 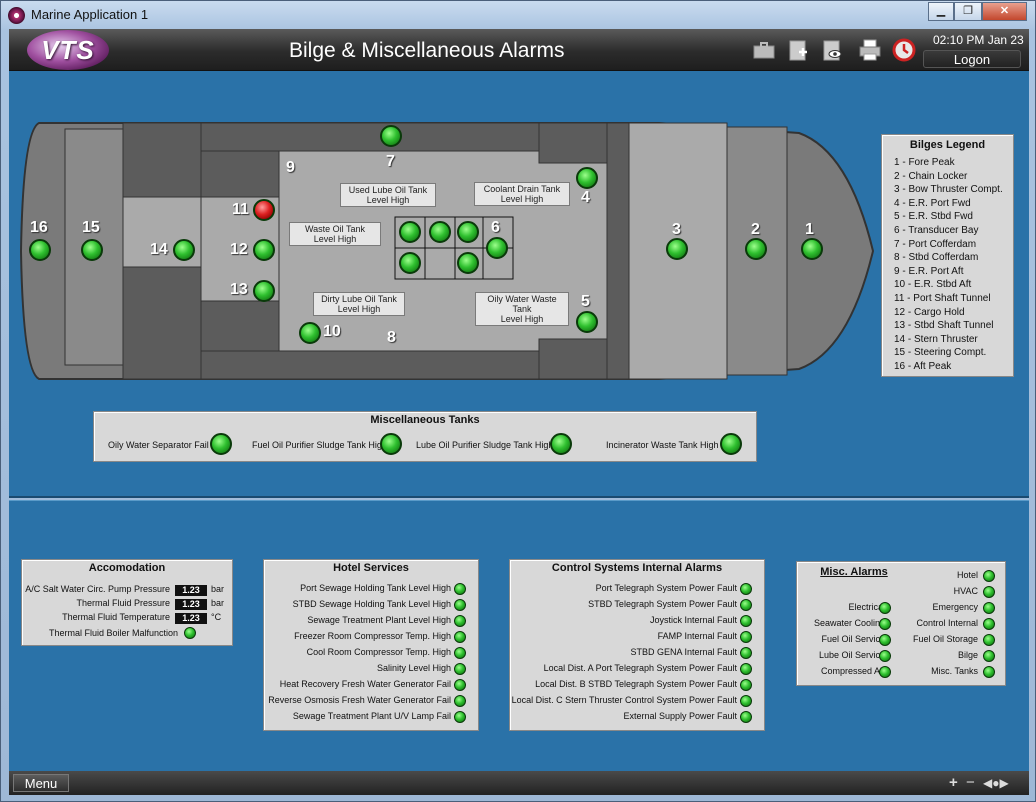 I want to click on accom-unit: bar, so click(x=218, y=589).